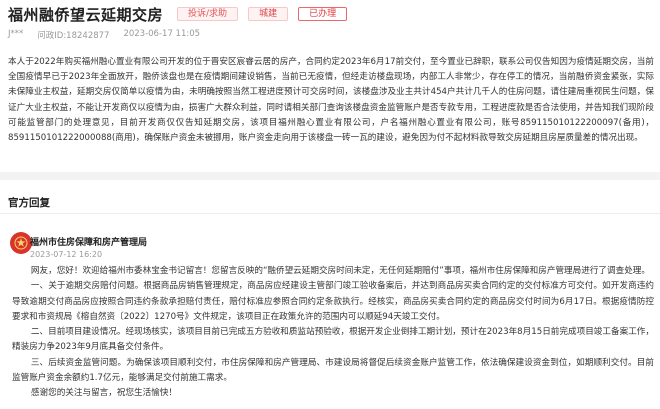 The height and width of the screenshot is (409, 660). Describe the element at coordinates (323, 14) in the screenshot. I see `status-badge: 已办理` at that location.